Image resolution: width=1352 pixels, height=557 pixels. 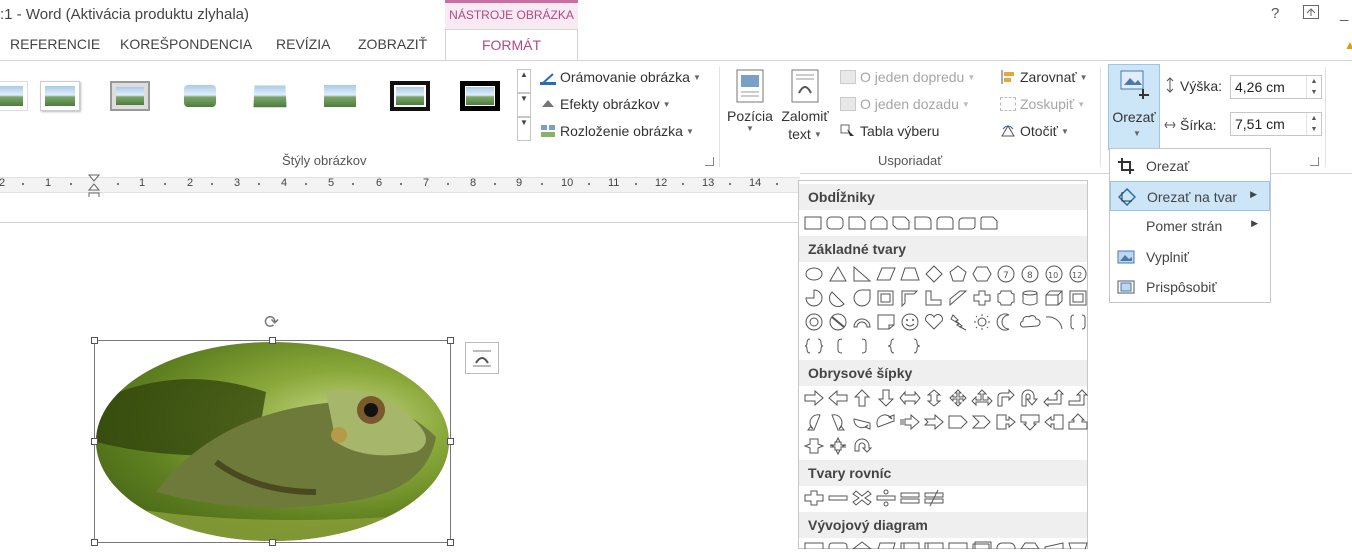 What do you see at coordinates (1313, 124) in the screenshot?
I see `width-spinner: ▲ ▼` at bounding box center [1313, 124].